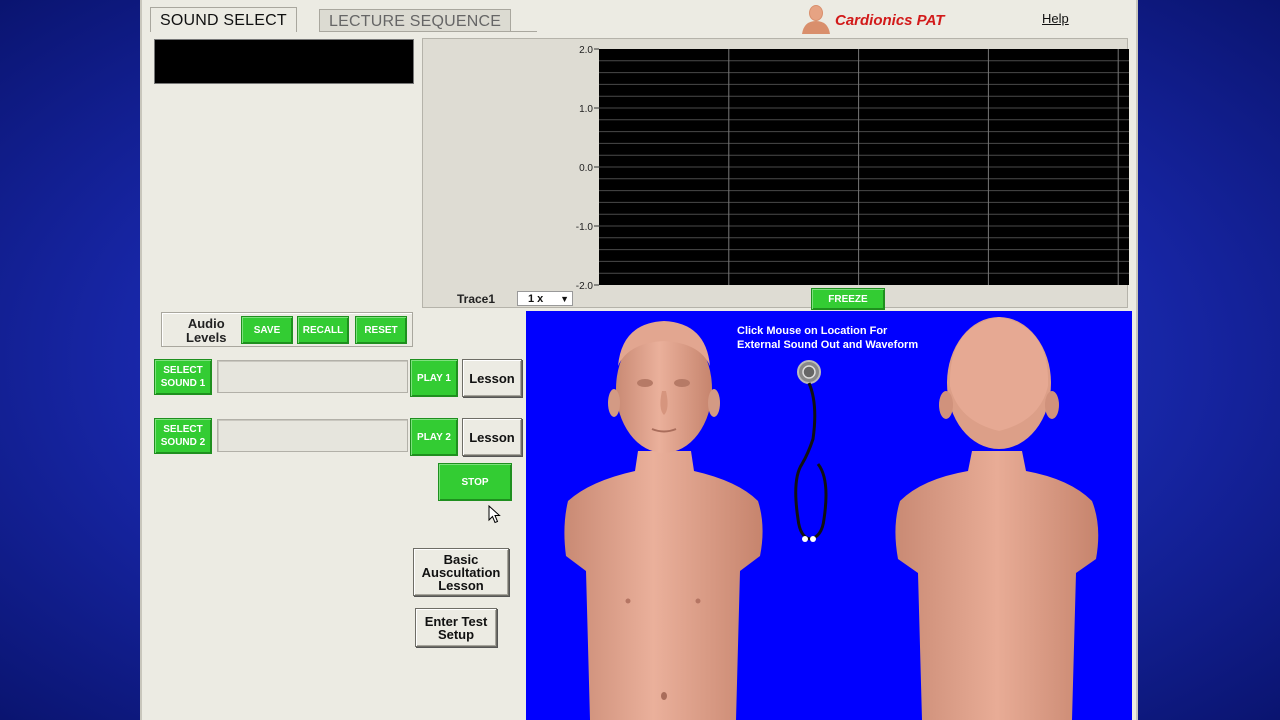  Describe the element at coordinates (461, 585) in the screenshot. I see `basic-lesson-line3: Lesson` at that location.